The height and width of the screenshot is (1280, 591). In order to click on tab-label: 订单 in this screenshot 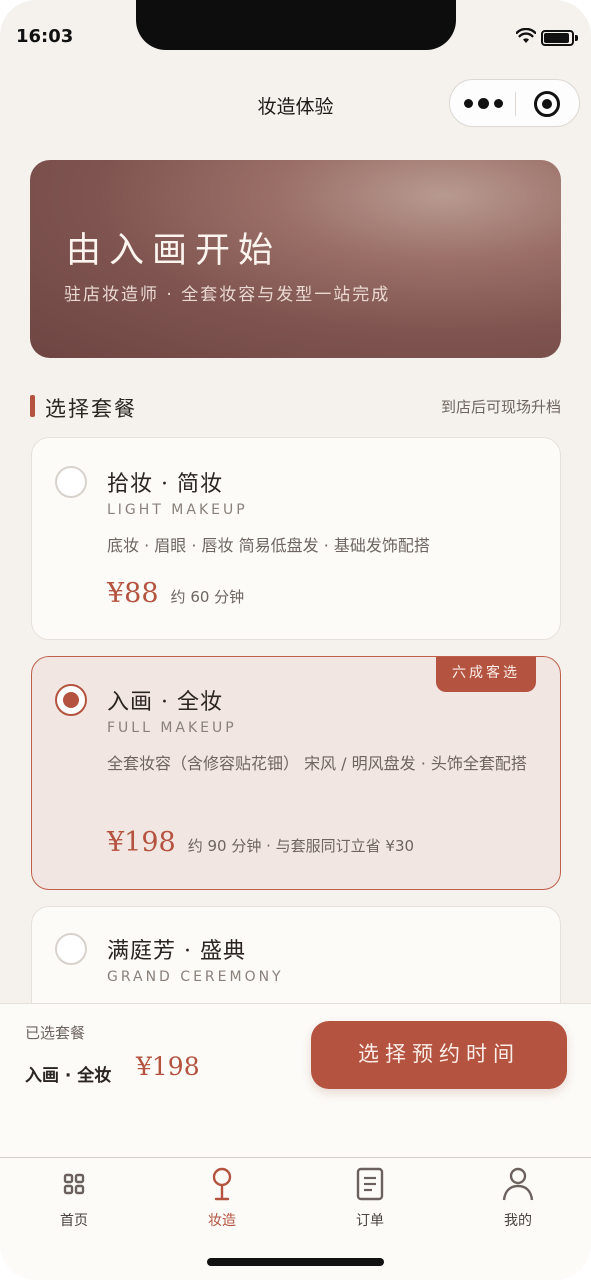, I will do `click(370, 1221)`.